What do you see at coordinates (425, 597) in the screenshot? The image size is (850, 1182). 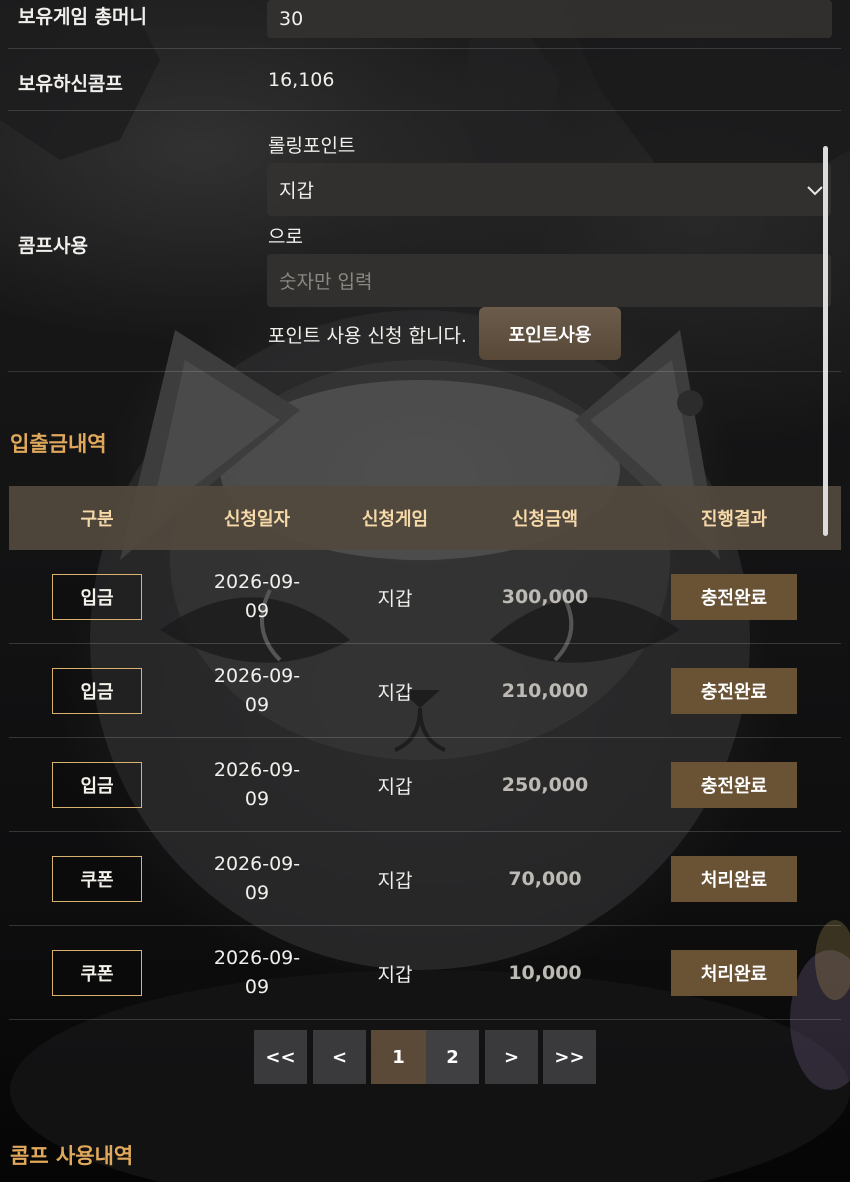 I see `table-row: 입금 2026-09- 09 지갑 300,000 충전완료` at bounding box center [425, 597].